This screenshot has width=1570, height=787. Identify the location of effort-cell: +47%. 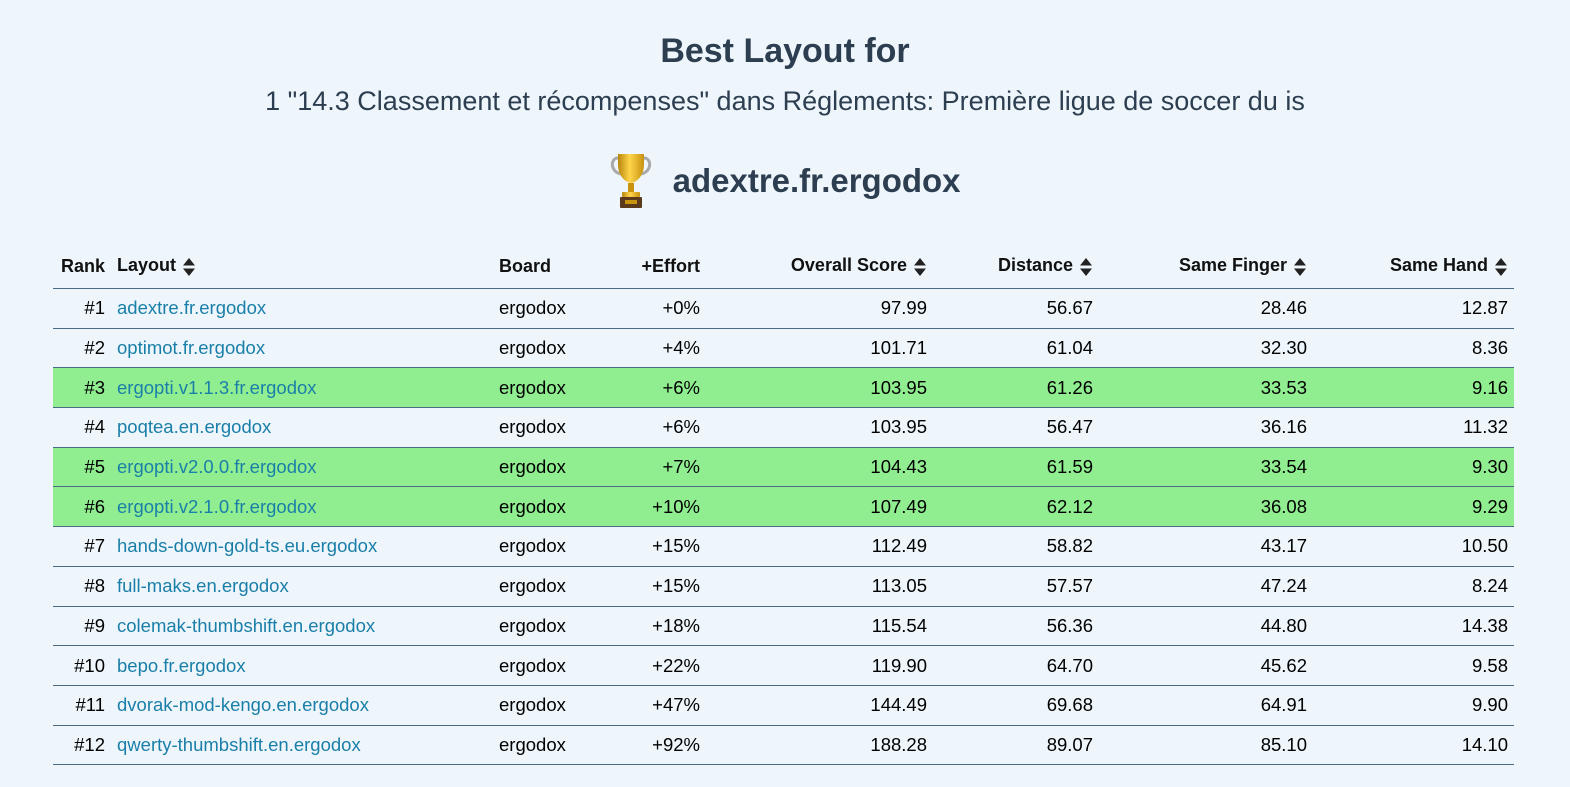
(654, 705).